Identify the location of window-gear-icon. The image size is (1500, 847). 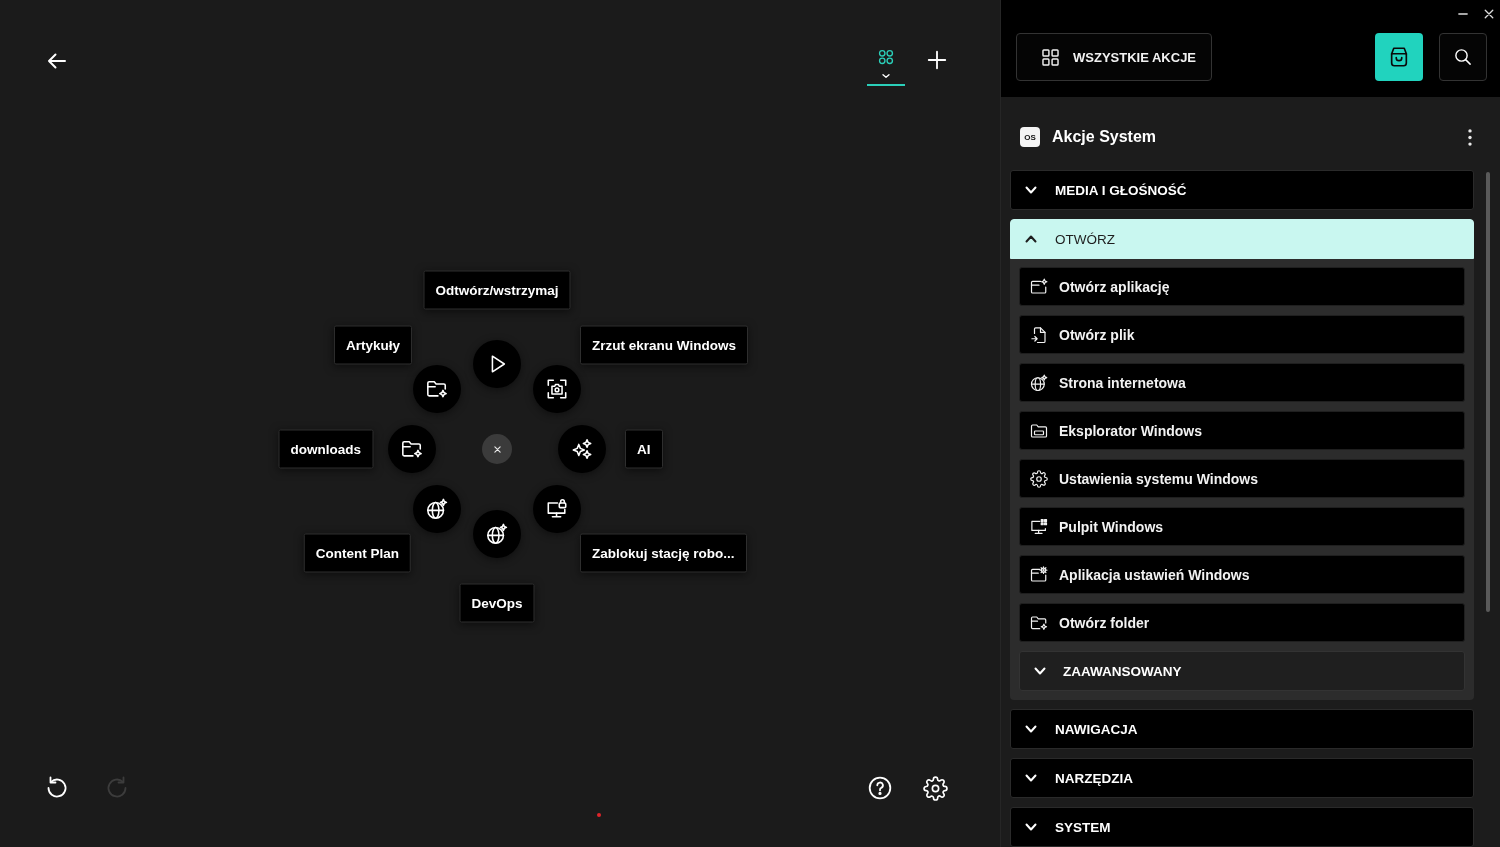
(1039, 574).